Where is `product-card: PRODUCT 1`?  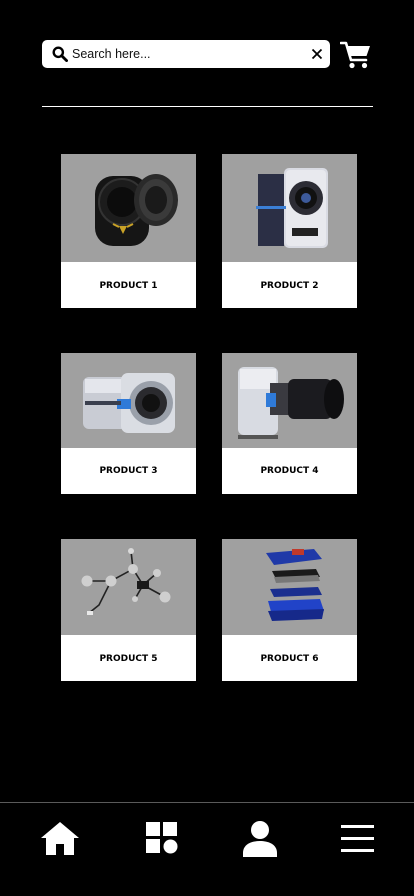 product-card: PRODUCT 1 is located at coordinates (128, 231).